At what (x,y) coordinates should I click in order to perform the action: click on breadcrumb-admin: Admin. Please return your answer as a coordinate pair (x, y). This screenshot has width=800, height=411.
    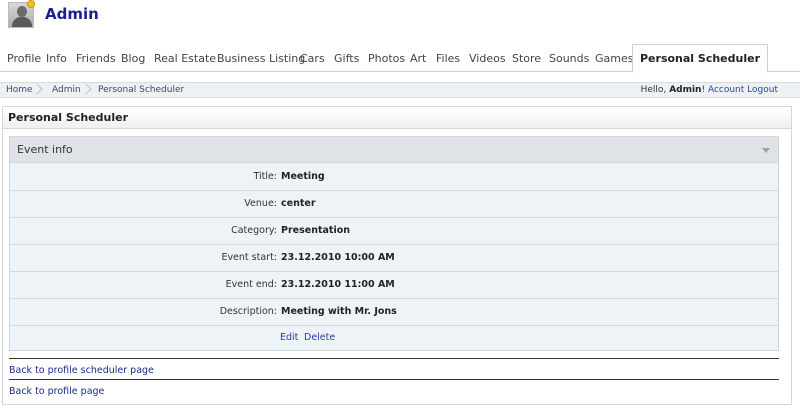
    Looking at the image, I should click on (66, 90).